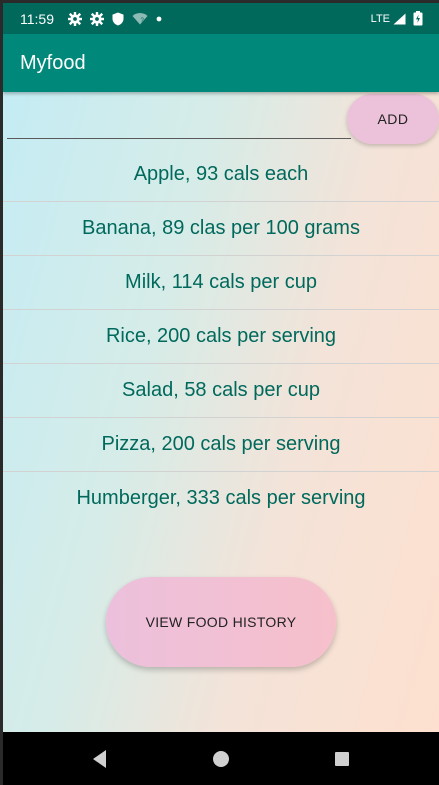 The width and height of the screenshot is (439, 785). What do you see at coordinates (221, 283) in the screenshot?
I see `list-item: Milk, 114 cals per cup` at bounding box center [221, 283].